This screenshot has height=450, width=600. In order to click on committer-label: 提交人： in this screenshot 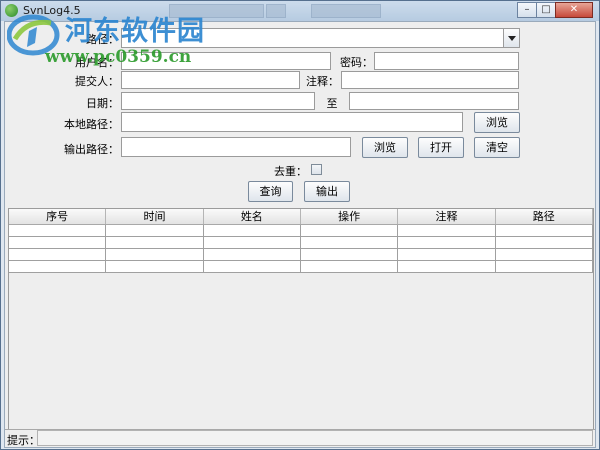, I will do `click(97, 81)`.